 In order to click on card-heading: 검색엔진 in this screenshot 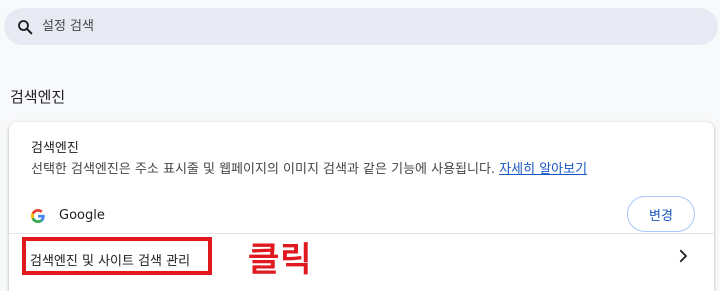, I will do `click(55, 148)`.